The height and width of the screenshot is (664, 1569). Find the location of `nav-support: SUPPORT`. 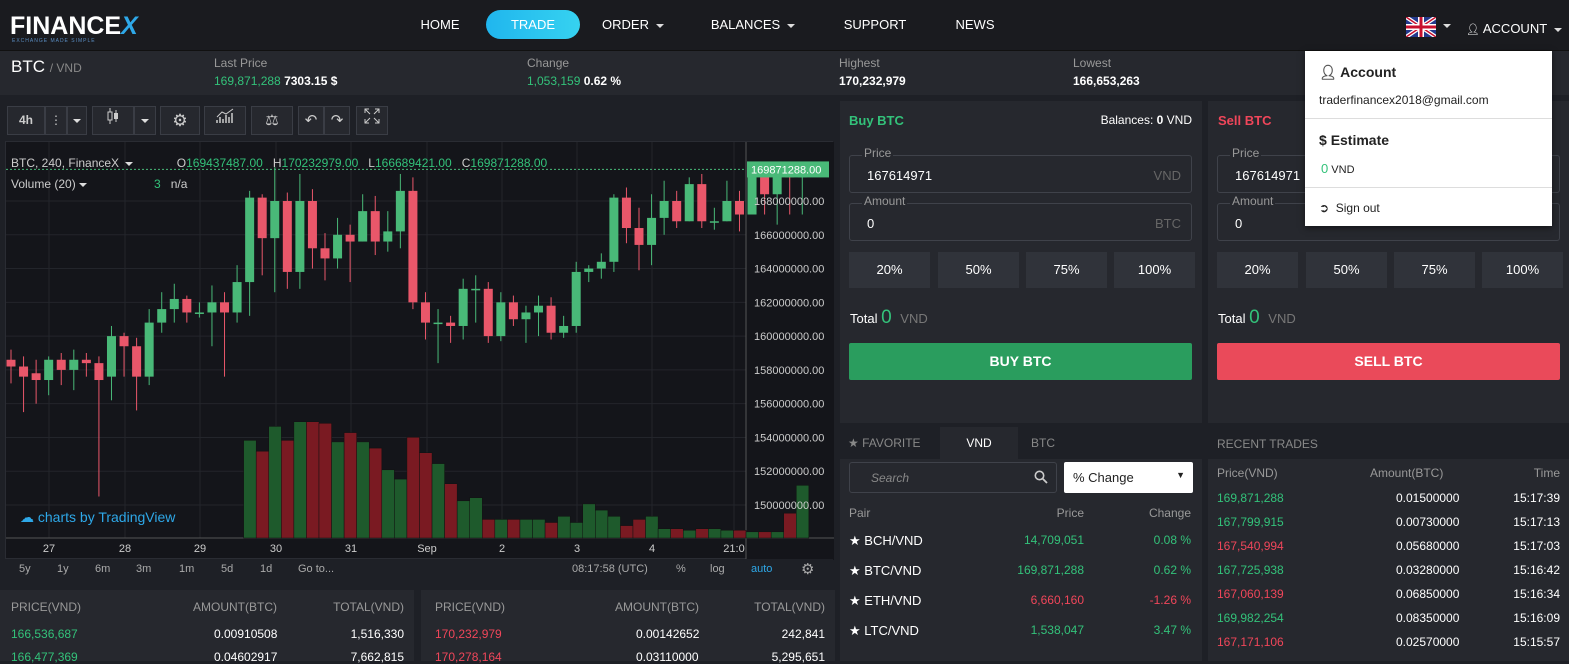

nav-support: SUPPORT is located at coordinates (875, 24).